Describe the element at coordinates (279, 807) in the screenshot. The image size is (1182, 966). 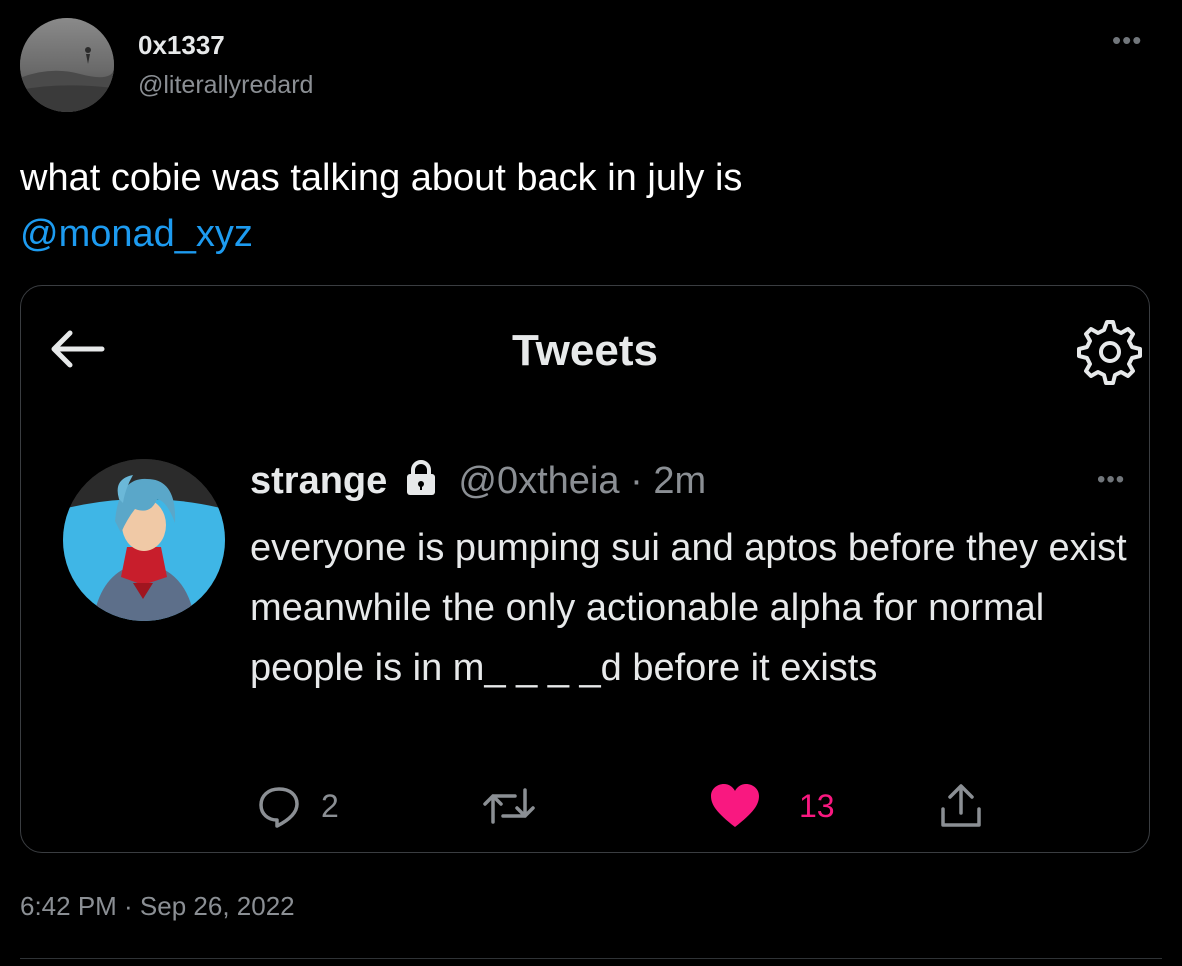
I see `reply-icon` at that location.